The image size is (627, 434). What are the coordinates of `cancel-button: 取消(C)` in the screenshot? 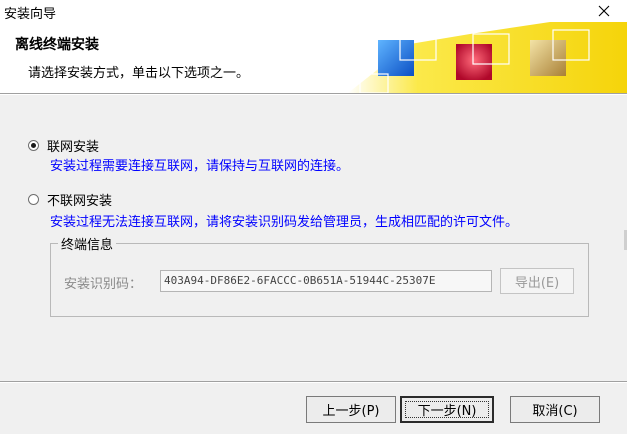 It's located at (555, 409).